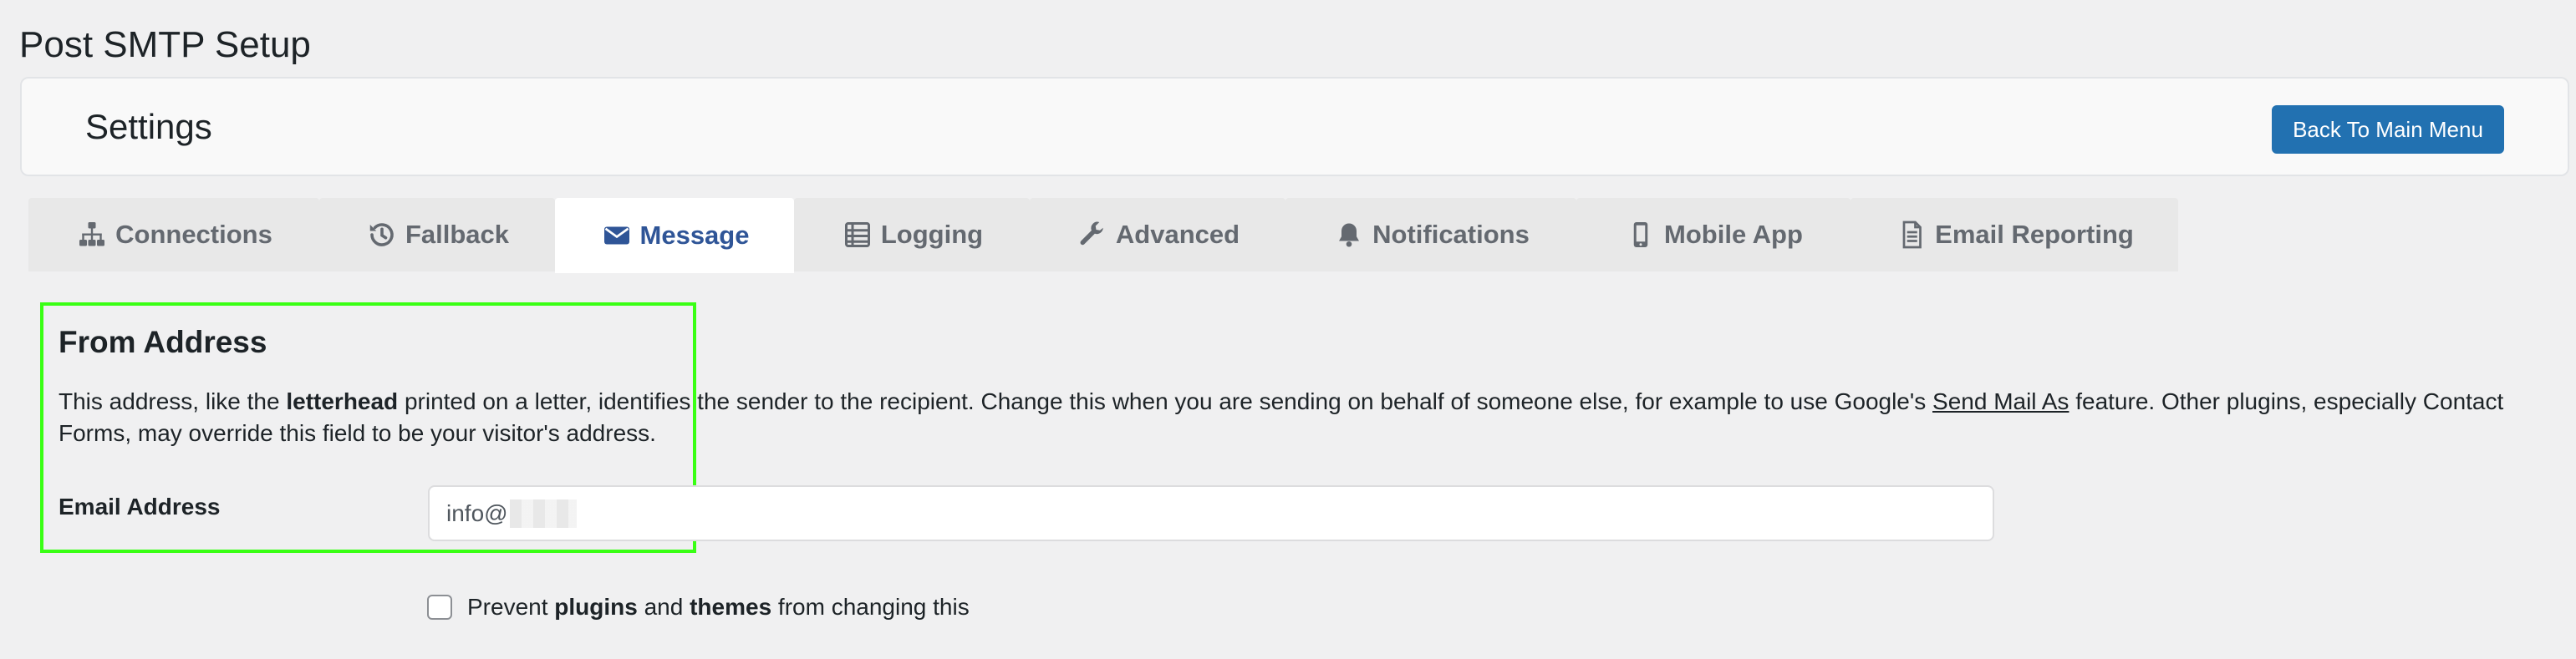  What do you see at coordinates (382, 234) in the screenshot?
I see `history-icon` at bounding box center [382, 234].